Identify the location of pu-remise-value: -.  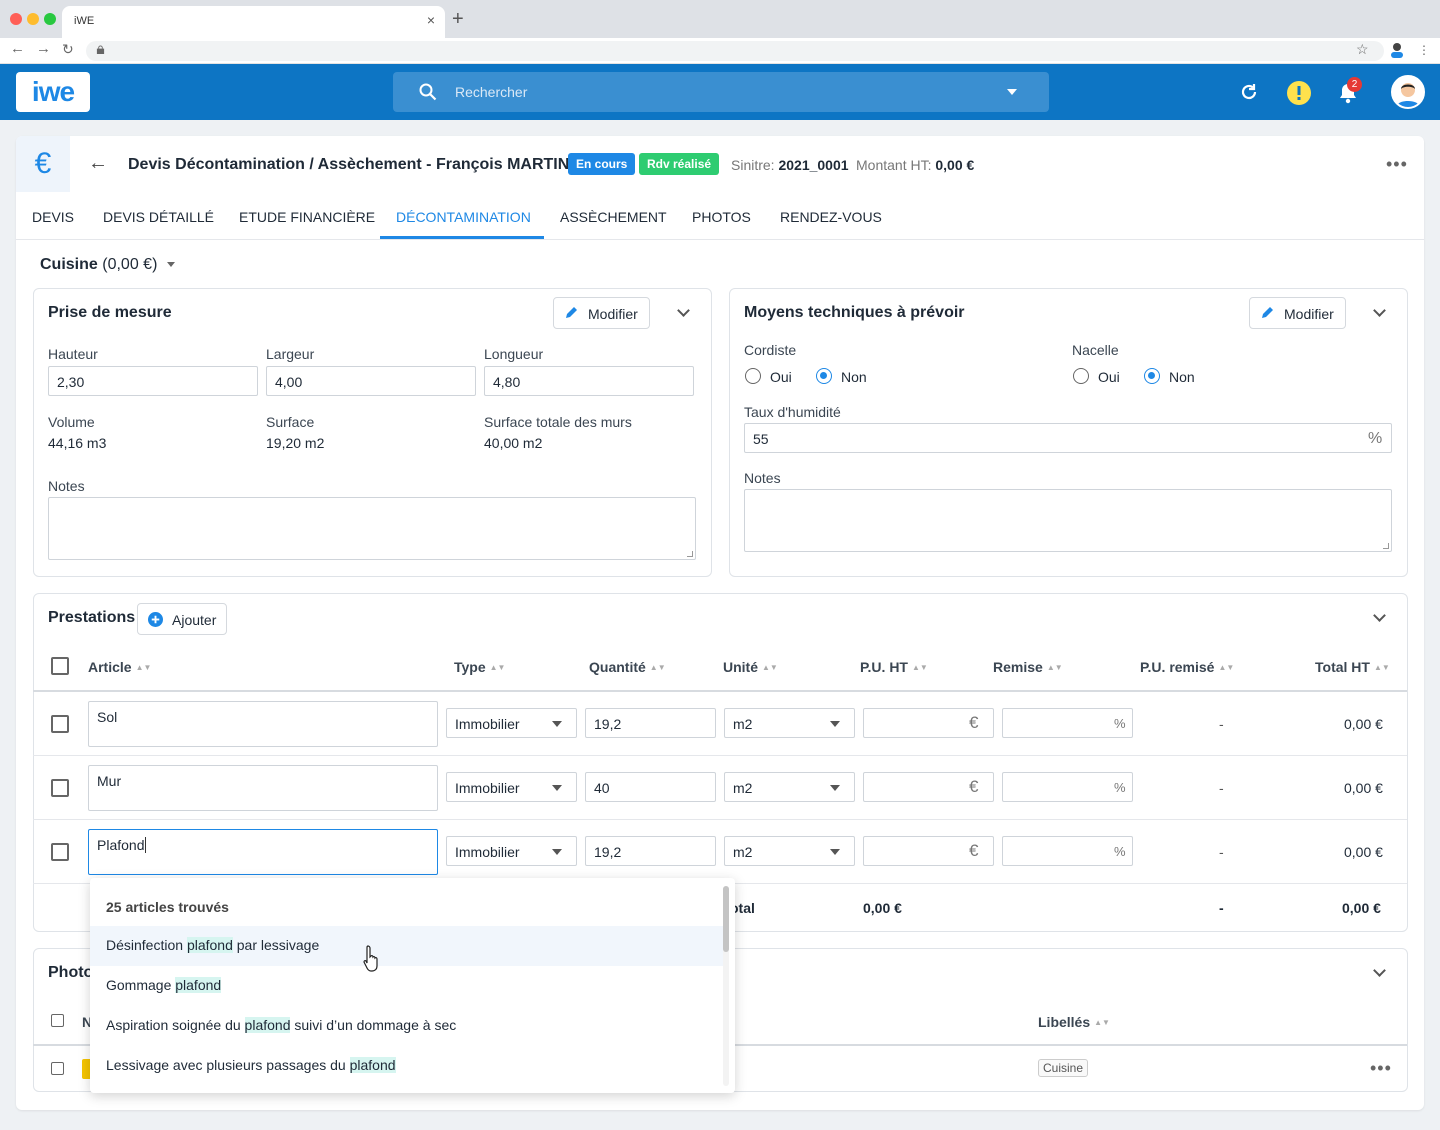
(1221, 724).